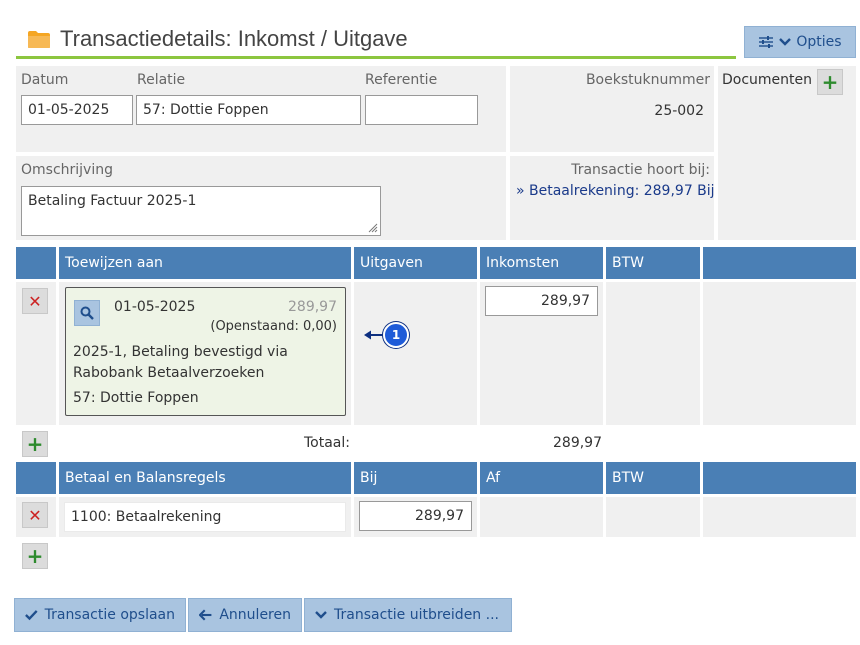  I want to click on search-icon, so click(87, 313).